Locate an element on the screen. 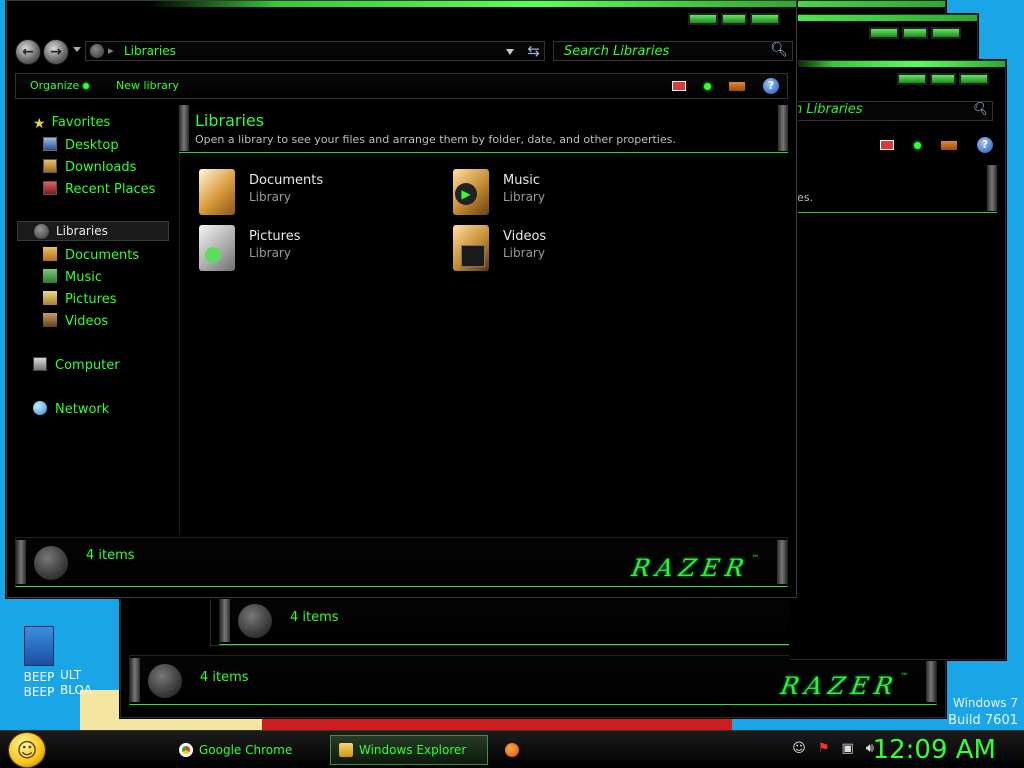 Image resolution: width=1024 pixels, height=768 pixels. page-title: Libraries is located at coordinates (230, 120).